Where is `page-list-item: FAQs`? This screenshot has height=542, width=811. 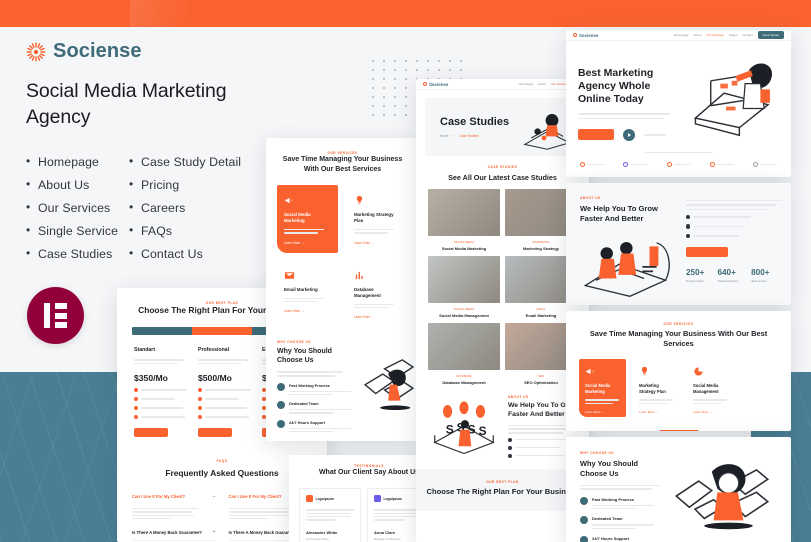
page-list-item: FAQs is located at coordinates (185, 230).